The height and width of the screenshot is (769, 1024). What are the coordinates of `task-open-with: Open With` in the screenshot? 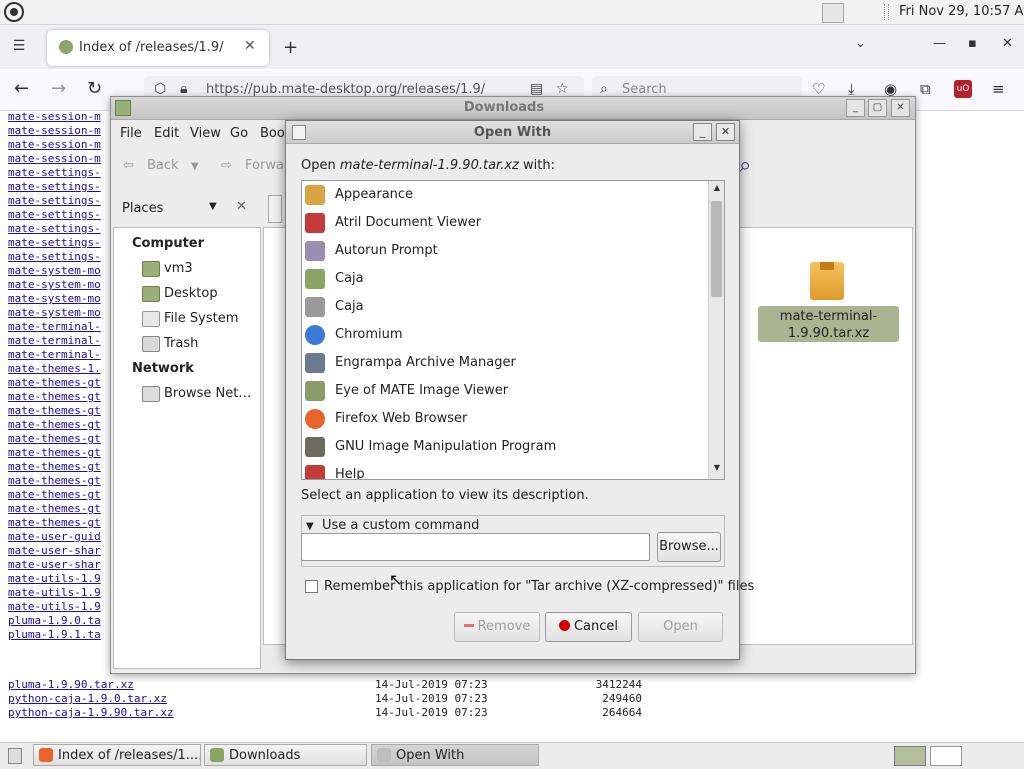 It's located at (455, 755).